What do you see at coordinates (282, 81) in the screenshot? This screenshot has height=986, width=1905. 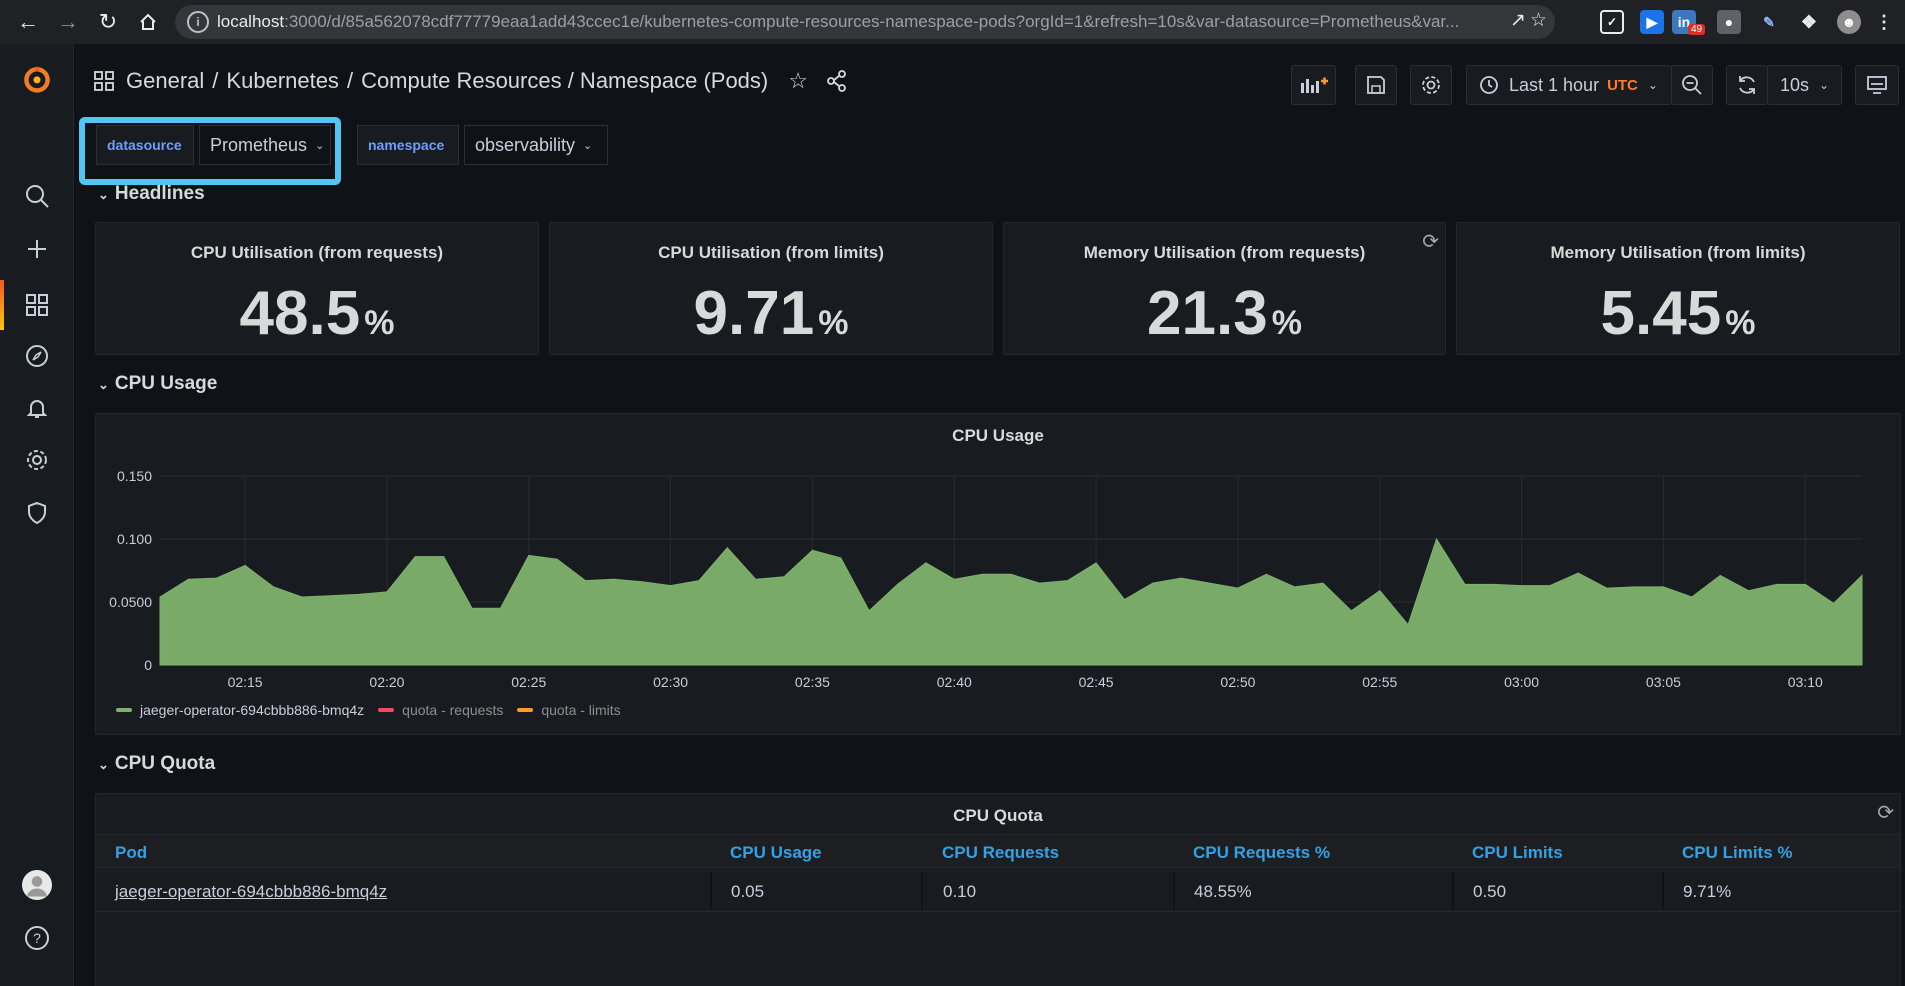 I see `breadcrumb-kubernetes: Kubernetes` at bounding box center [282, 81].